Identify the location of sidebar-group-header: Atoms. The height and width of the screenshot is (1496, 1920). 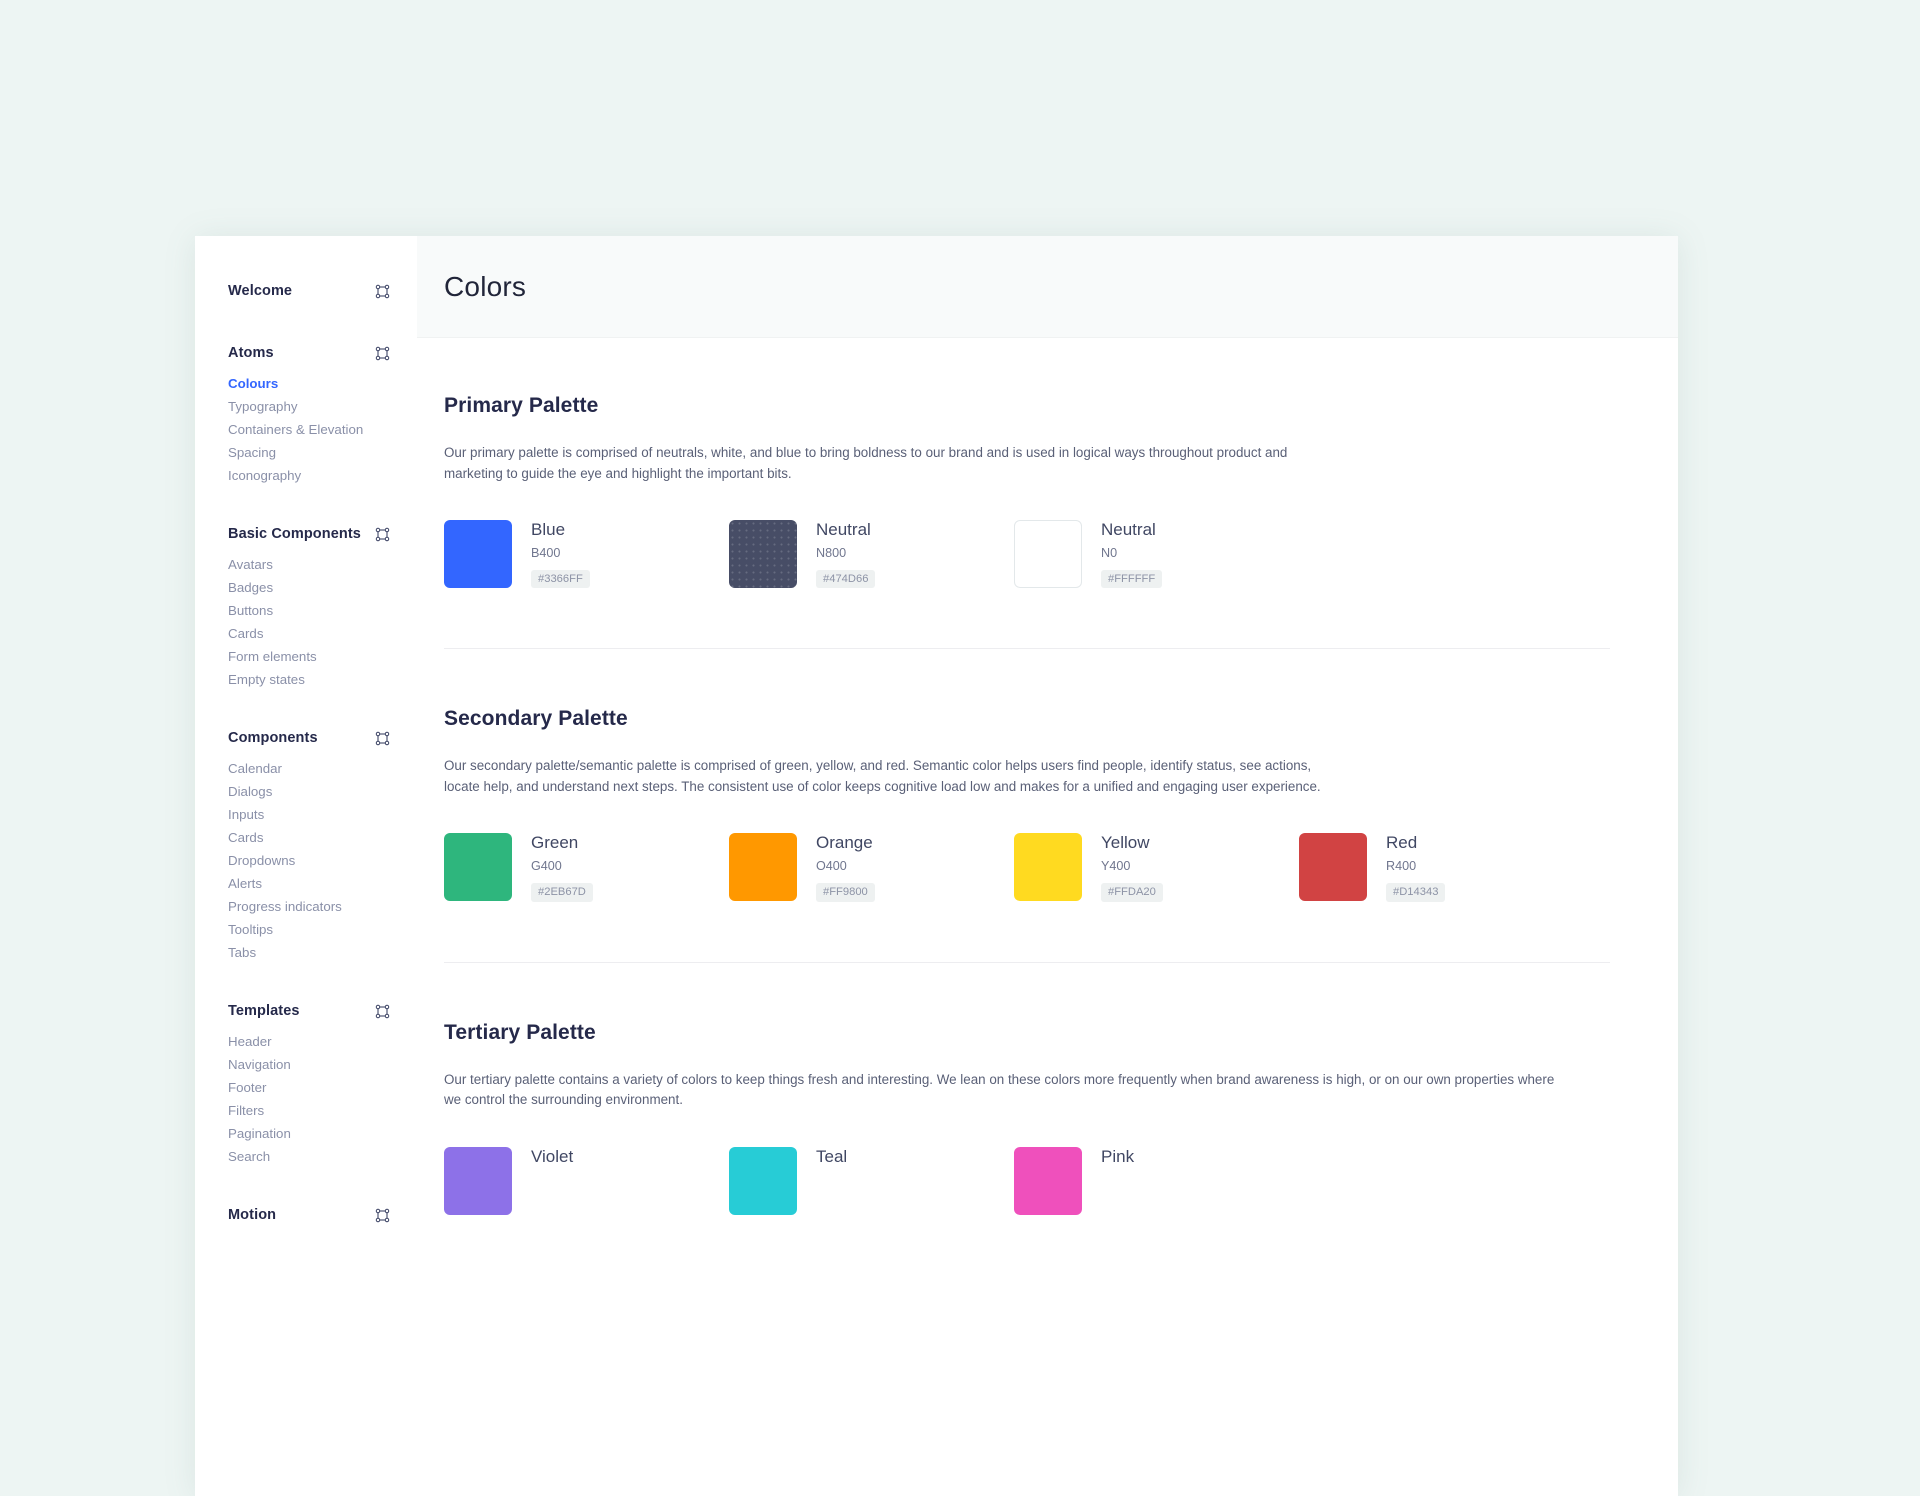
(306, 353).